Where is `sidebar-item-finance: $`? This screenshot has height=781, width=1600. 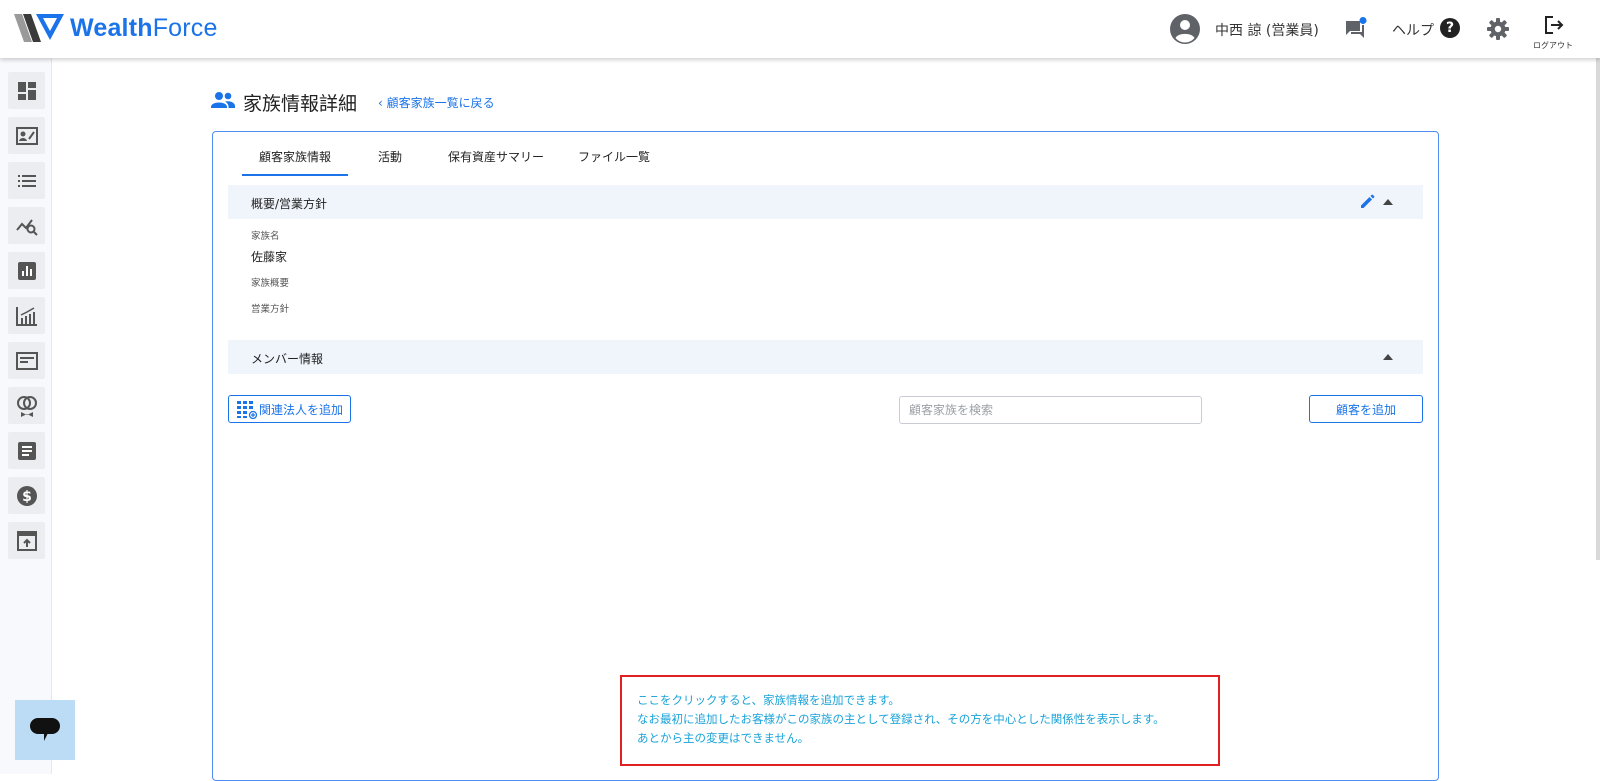
sidebar-item-finance: $ is located at coordinates (26, 495).